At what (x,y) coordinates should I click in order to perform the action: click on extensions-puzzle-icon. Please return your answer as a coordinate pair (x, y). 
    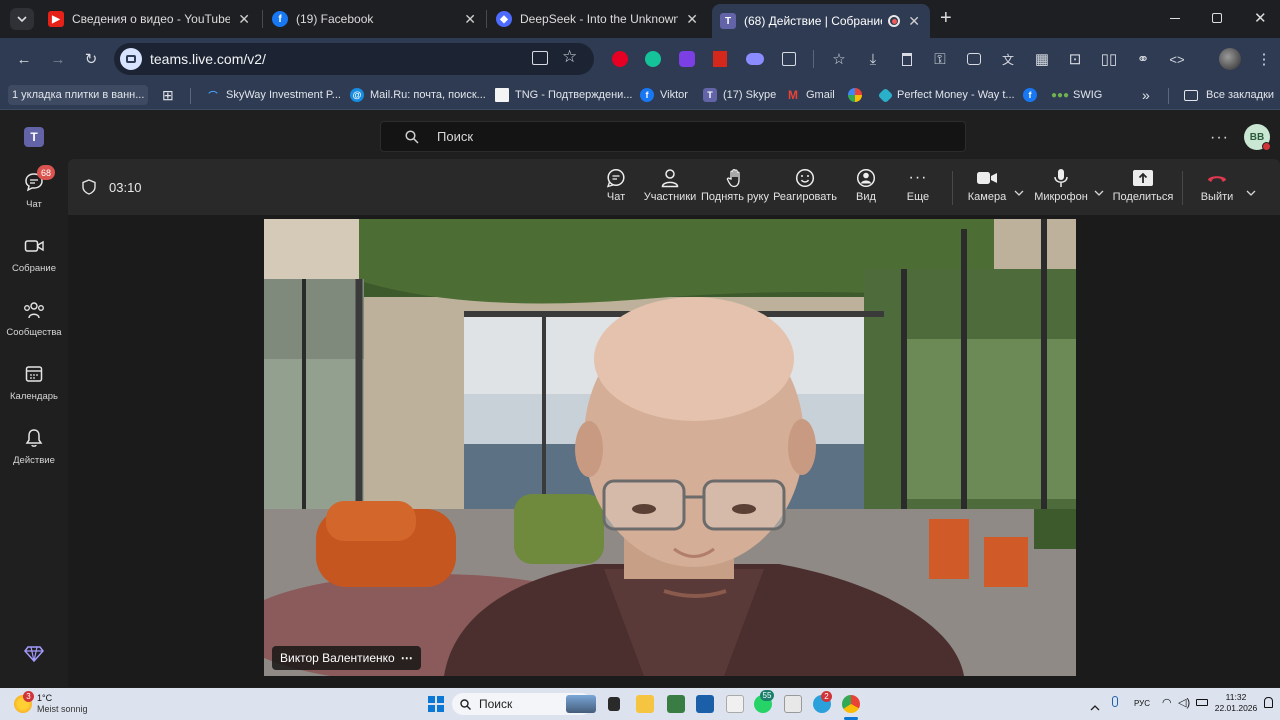
    Looking at the image, I should click on (789, 59).